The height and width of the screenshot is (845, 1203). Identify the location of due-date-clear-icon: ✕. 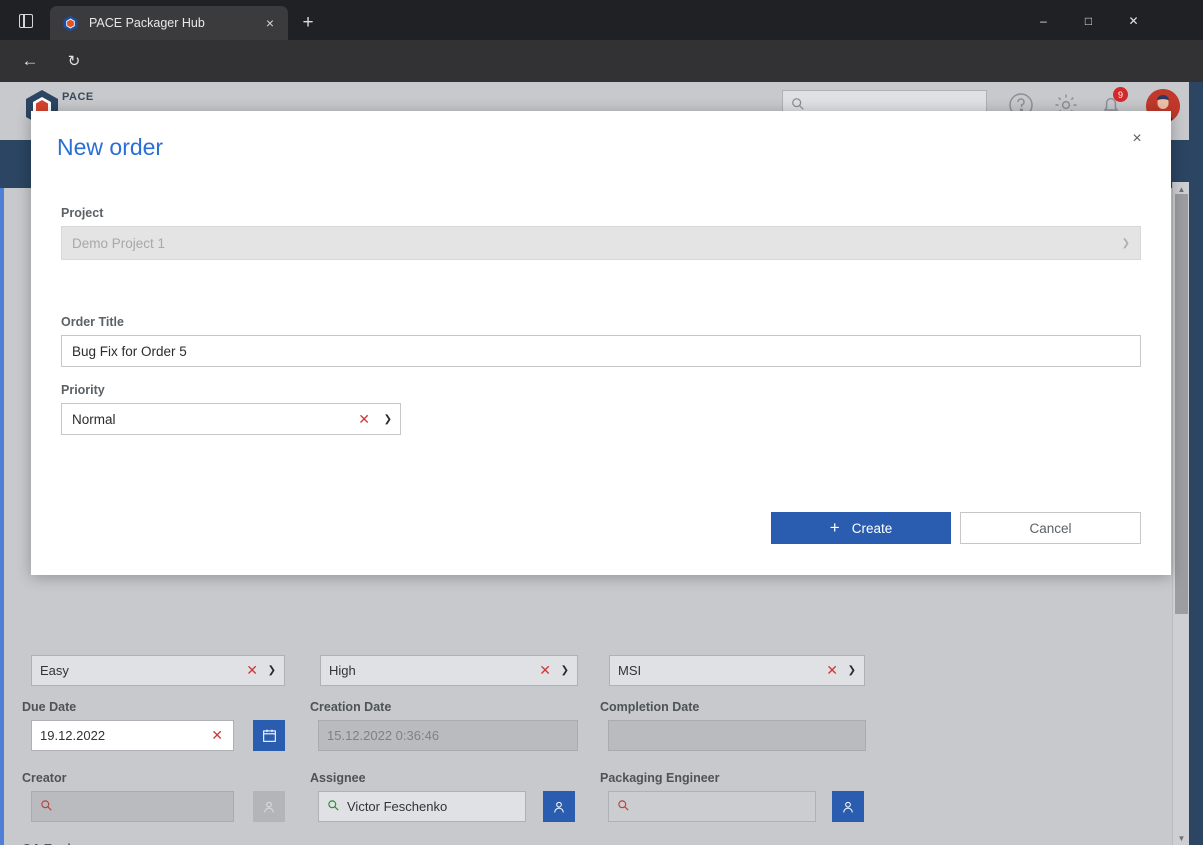
(217, 735).